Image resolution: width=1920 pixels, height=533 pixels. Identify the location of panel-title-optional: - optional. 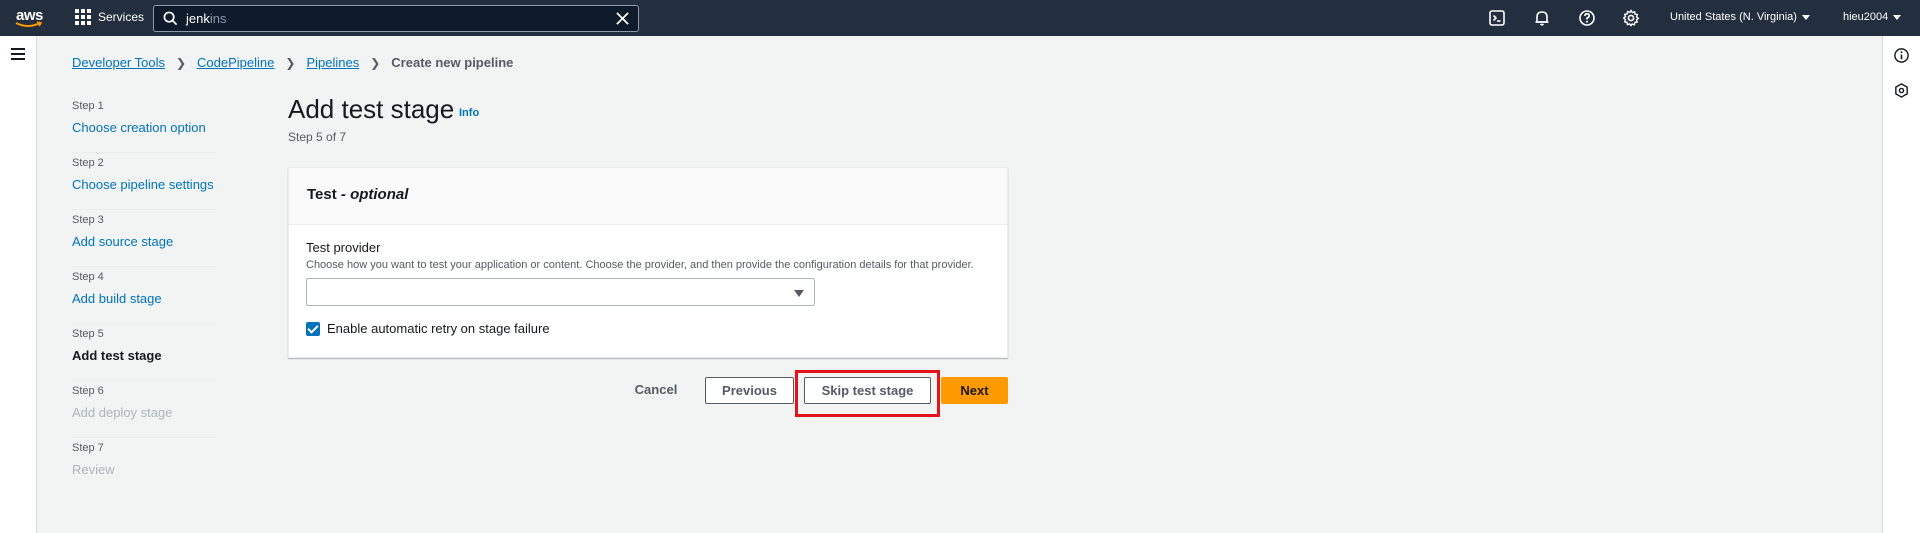
(372, 194).